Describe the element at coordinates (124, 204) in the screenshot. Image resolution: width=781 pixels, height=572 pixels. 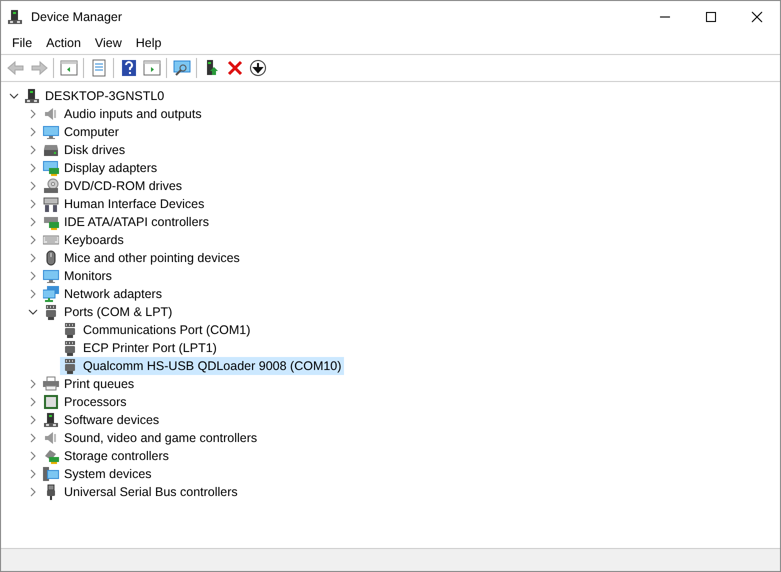
I see `tree-item: Human Interface Devices` at that location.